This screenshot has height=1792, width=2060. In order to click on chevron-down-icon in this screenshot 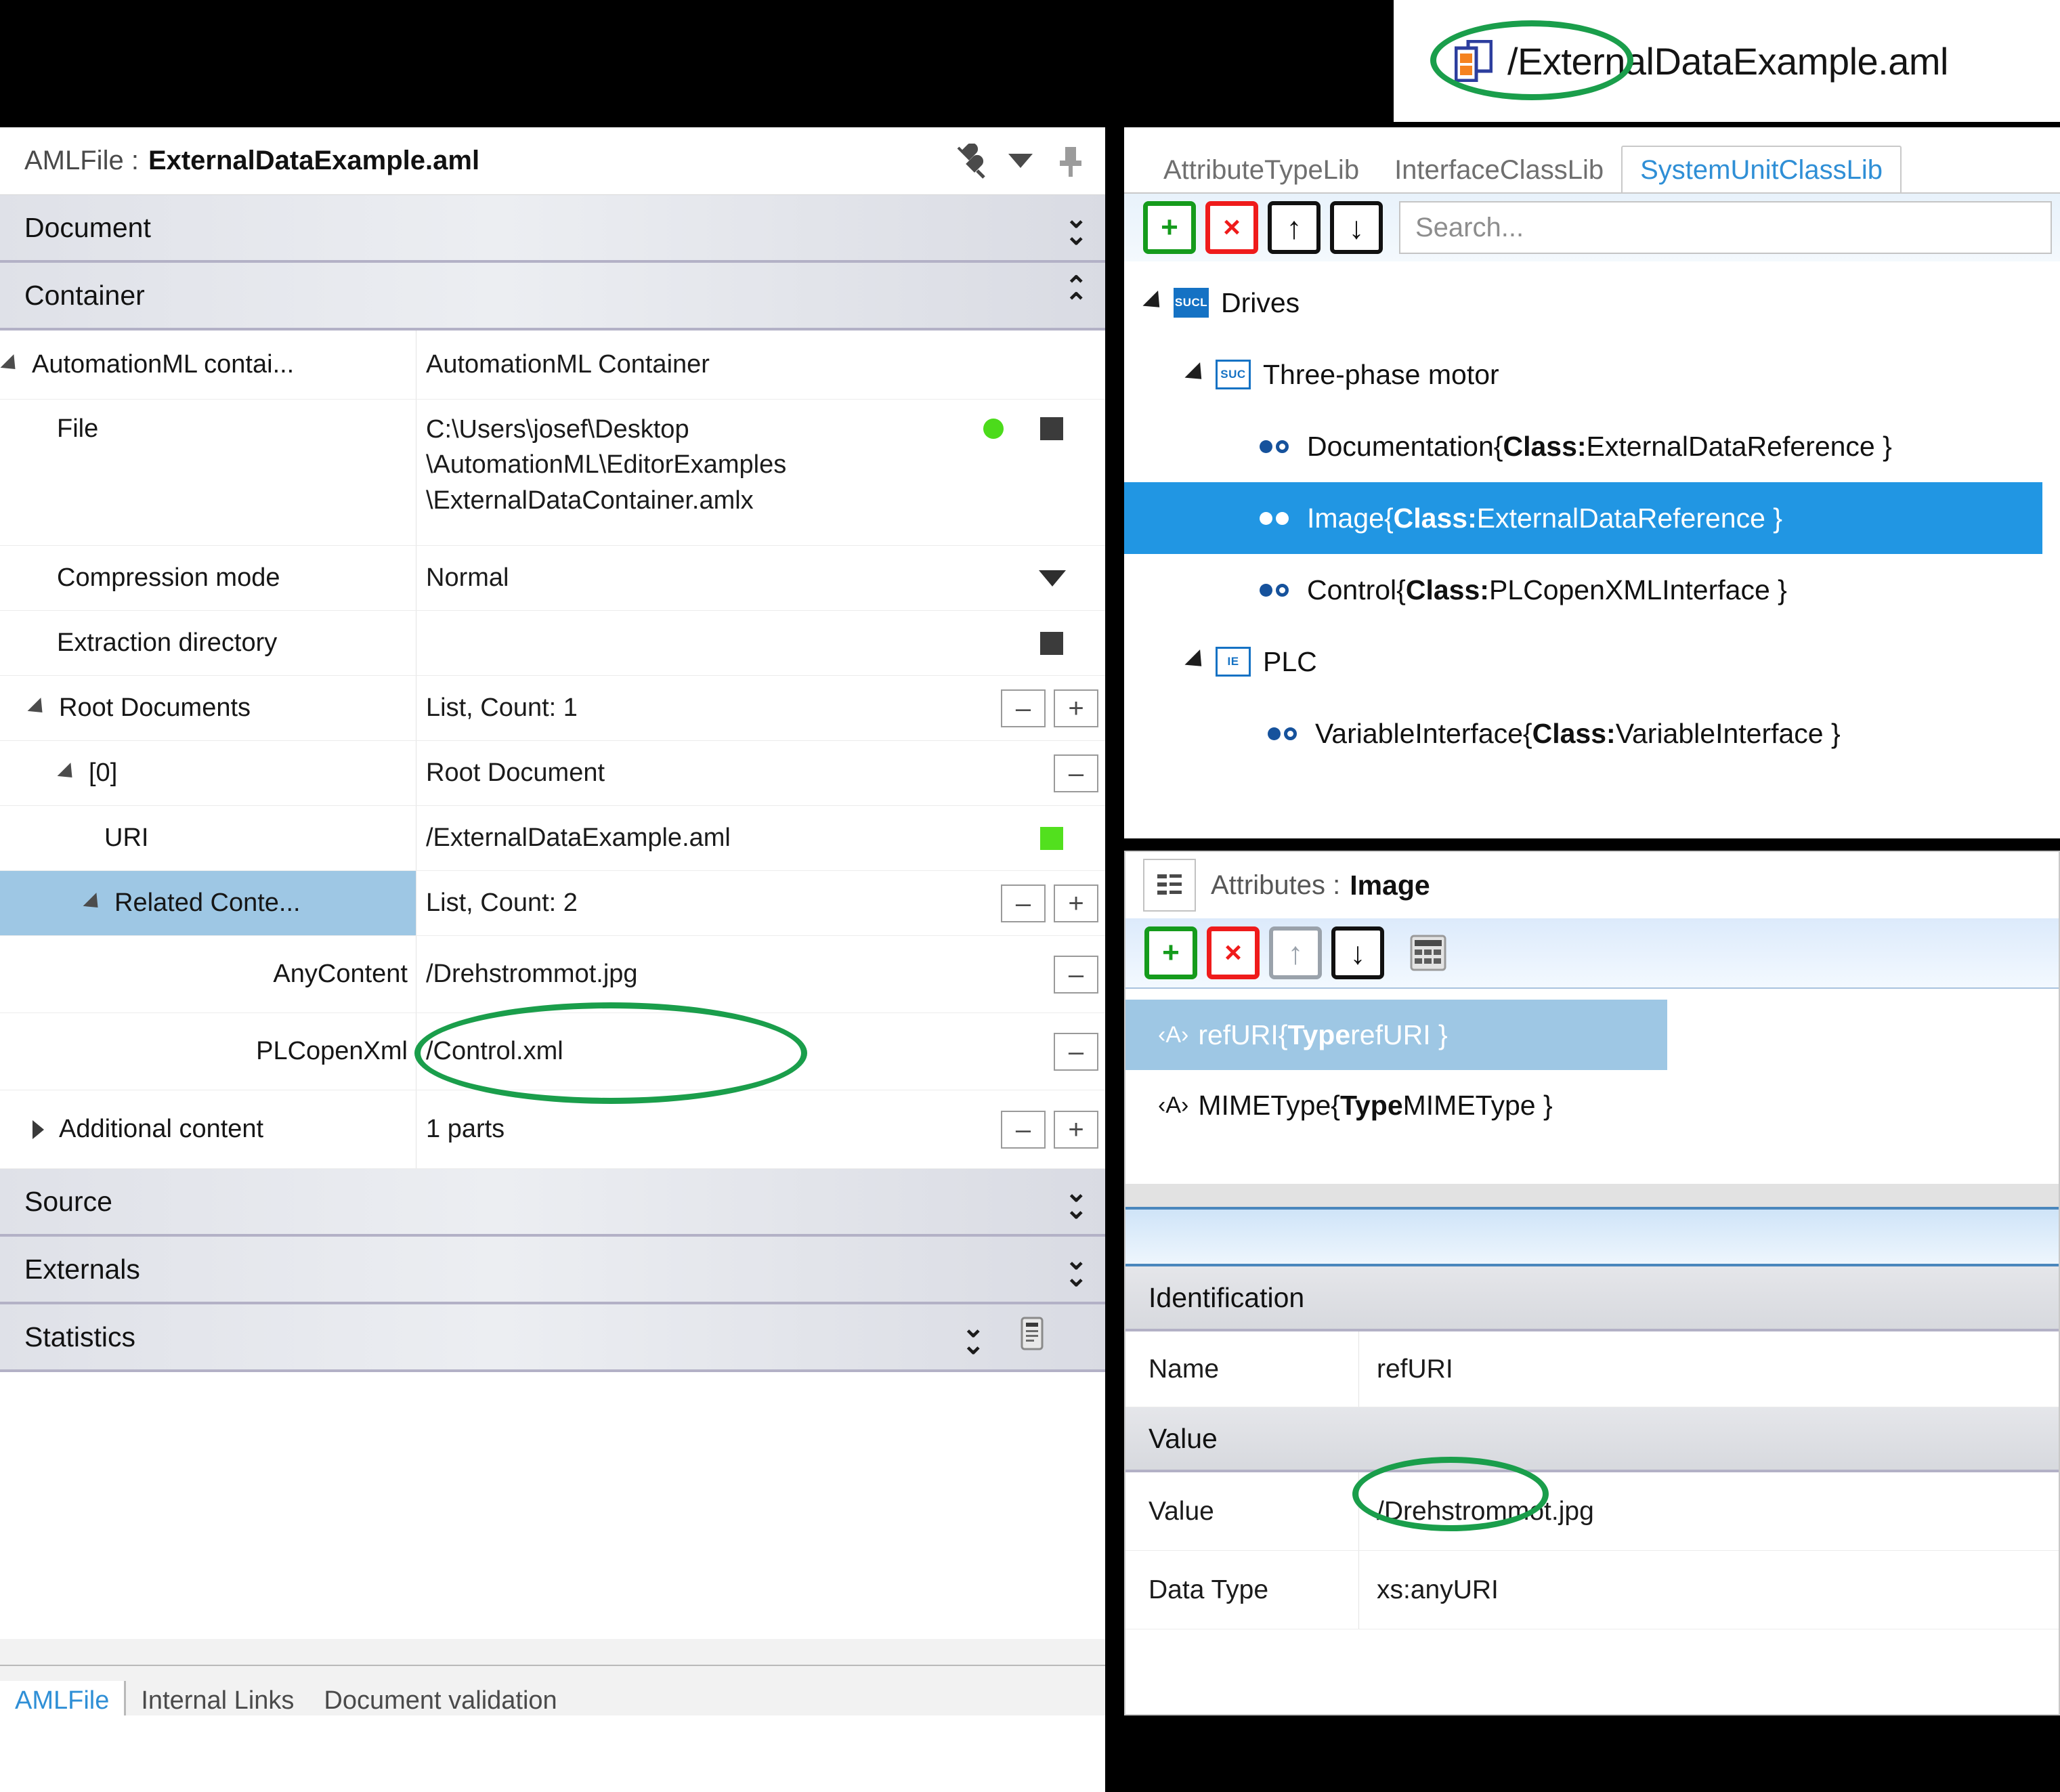, I will do `click(1021, 161)`.